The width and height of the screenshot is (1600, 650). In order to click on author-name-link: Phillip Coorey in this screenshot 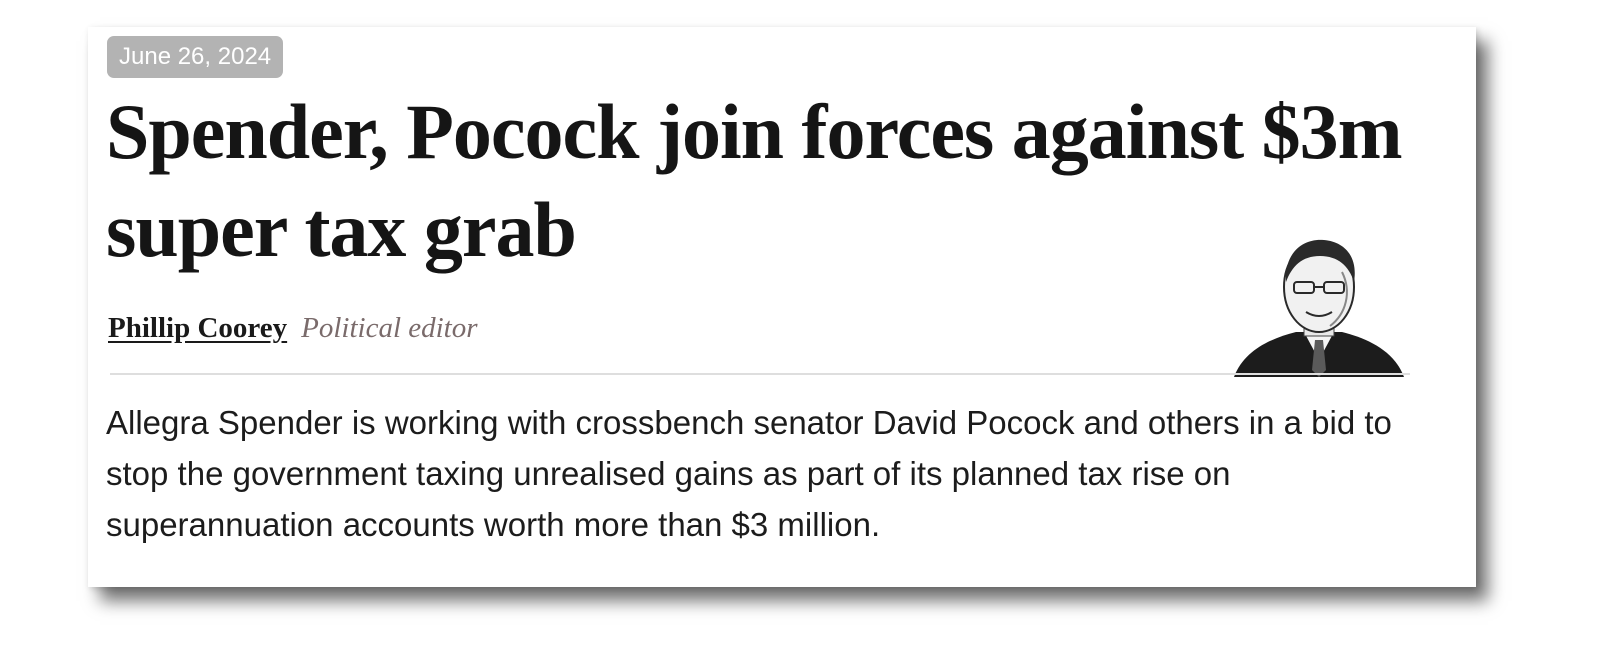, I will do `click(197, 328)`.